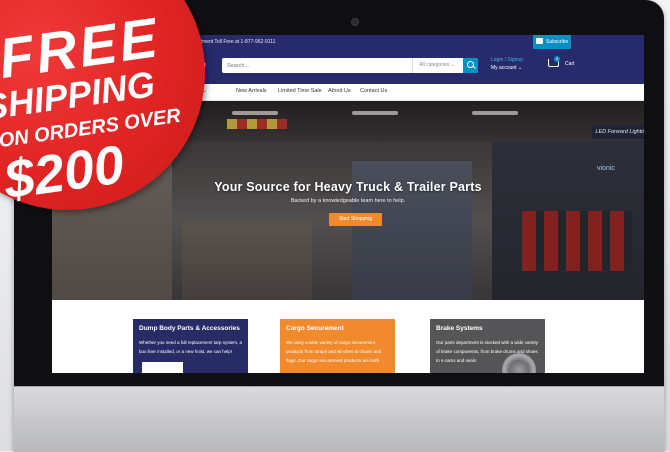 Image resolution: width=670 pixels, height=452 pixels. I want to click on search-bar: All categories ⌄, so click(350, 65).